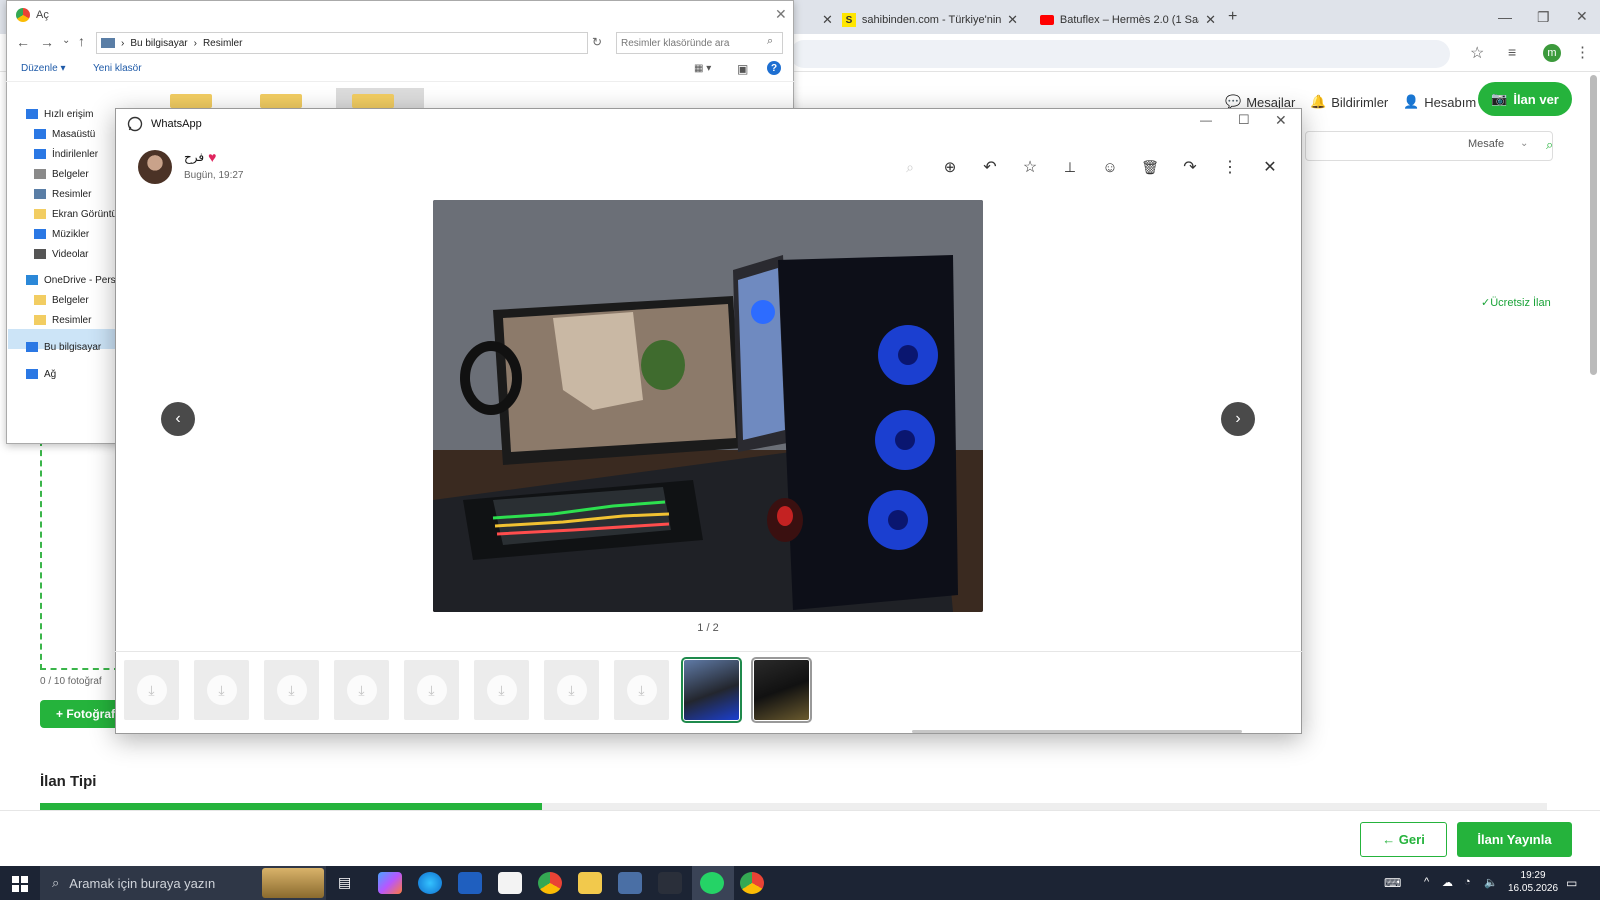  Describe the element at coordinates (342, 43) in the screenshot. I see `path-bar: › Bu bilgisayar › Resimler` at that location.